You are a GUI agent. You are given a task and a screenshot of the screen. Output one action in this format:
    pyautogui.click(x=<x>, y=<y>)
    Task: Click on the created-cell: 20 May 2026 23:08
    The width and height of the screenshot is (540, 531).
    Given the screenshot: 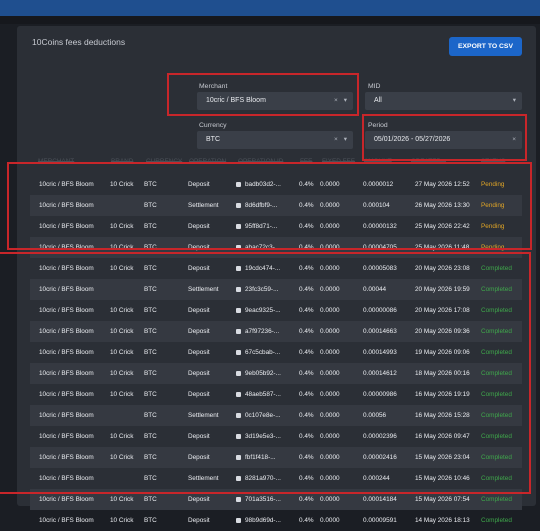 What is the action you would take?
    pyautogui.click(x=442, y=268)
    